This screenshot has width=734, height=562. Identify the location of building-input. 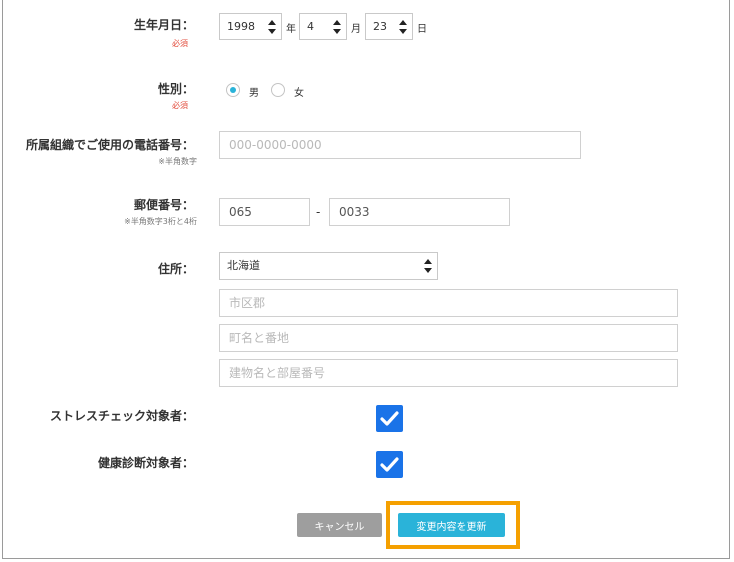
(448, 373).